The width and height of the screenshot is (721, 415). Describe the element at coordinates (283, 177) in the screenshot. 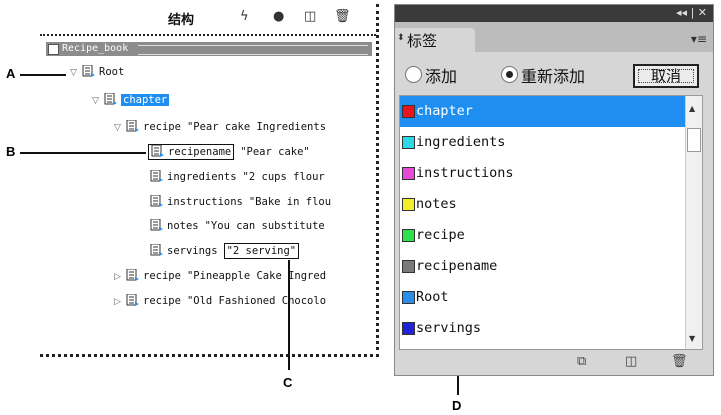

I see `node-value: "2 cups flour` at that location.